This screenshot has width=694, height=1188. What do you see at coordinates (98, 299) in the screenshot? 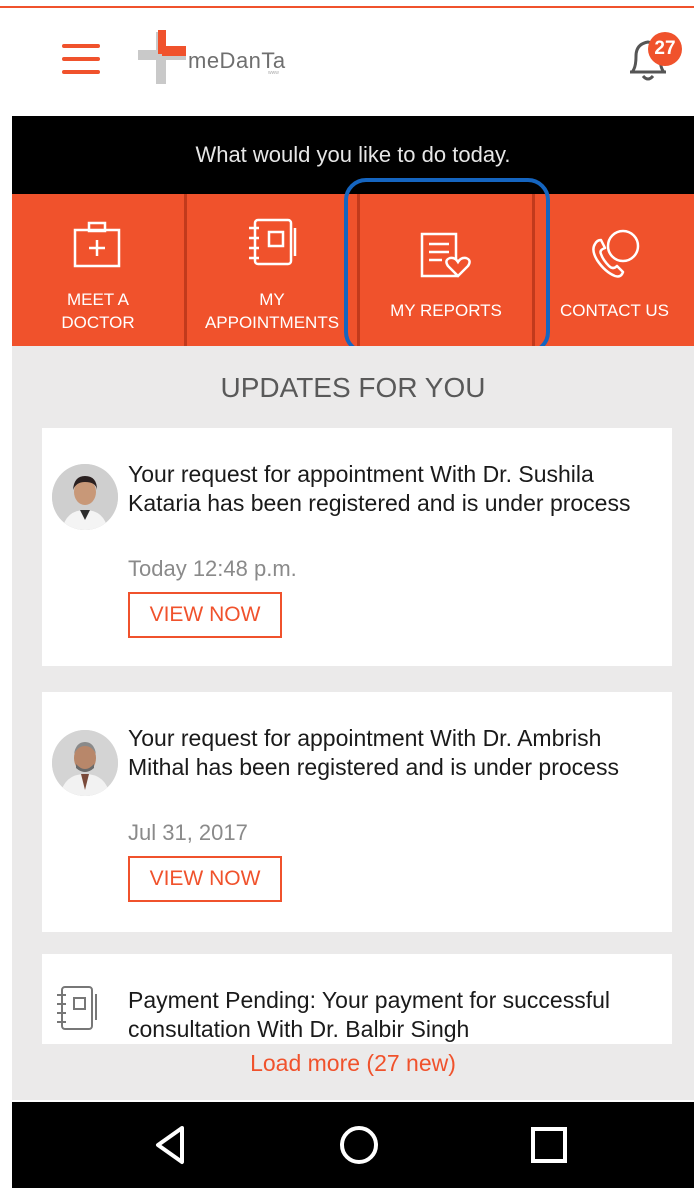
I see `meet-a-doctor-line1: MEET A` at bounding box center [98, 299].